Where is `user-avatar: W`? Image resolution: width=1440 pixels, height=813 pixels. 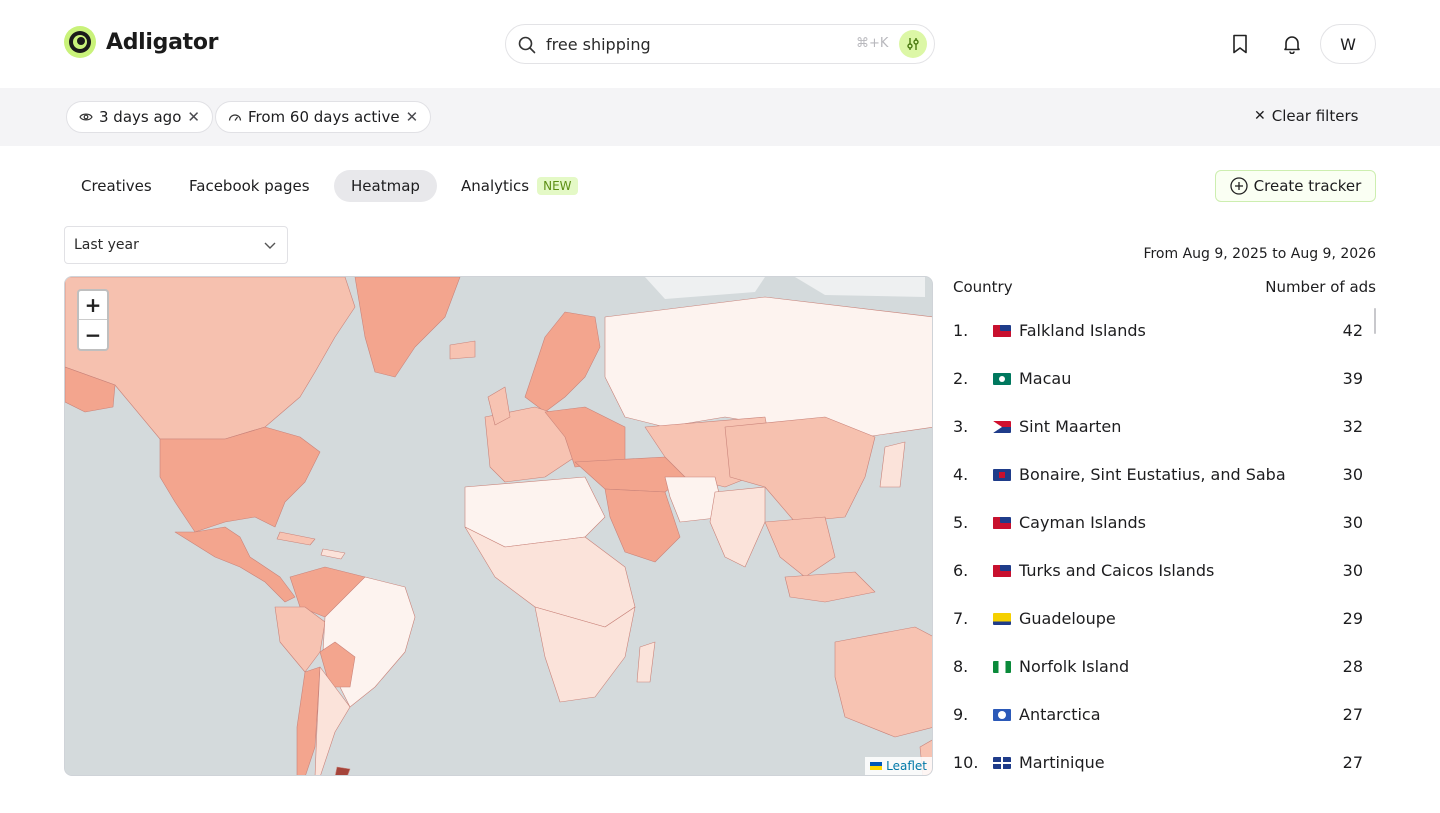
user-avatar: W is located at coordinates (1348, 44).